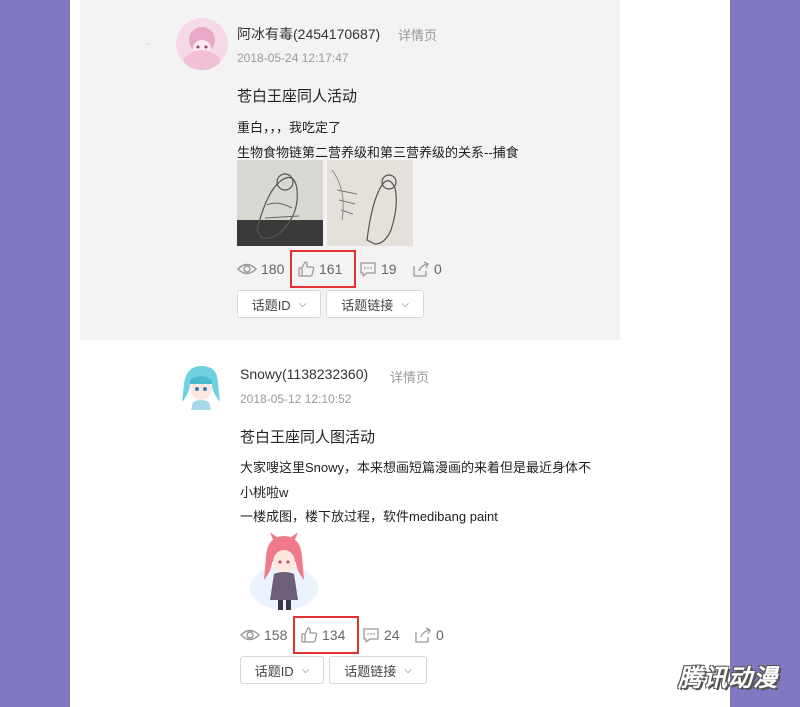  I want to click on post-title: 苍白王座同人图活动, so click(307, 436).